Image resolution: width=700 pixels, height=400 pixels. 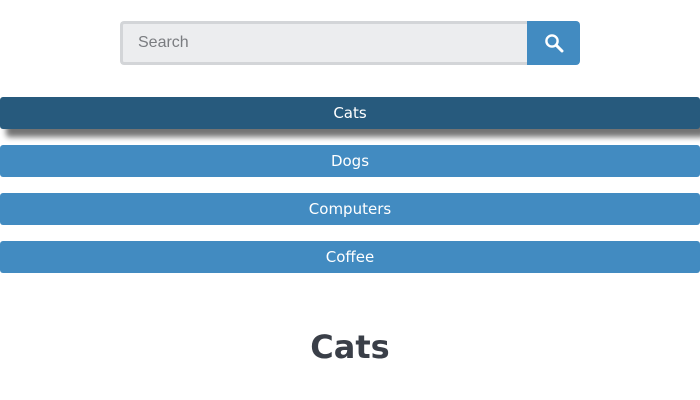 I want to click on tab-dogs: Dogs, so click(x=350, y=161).